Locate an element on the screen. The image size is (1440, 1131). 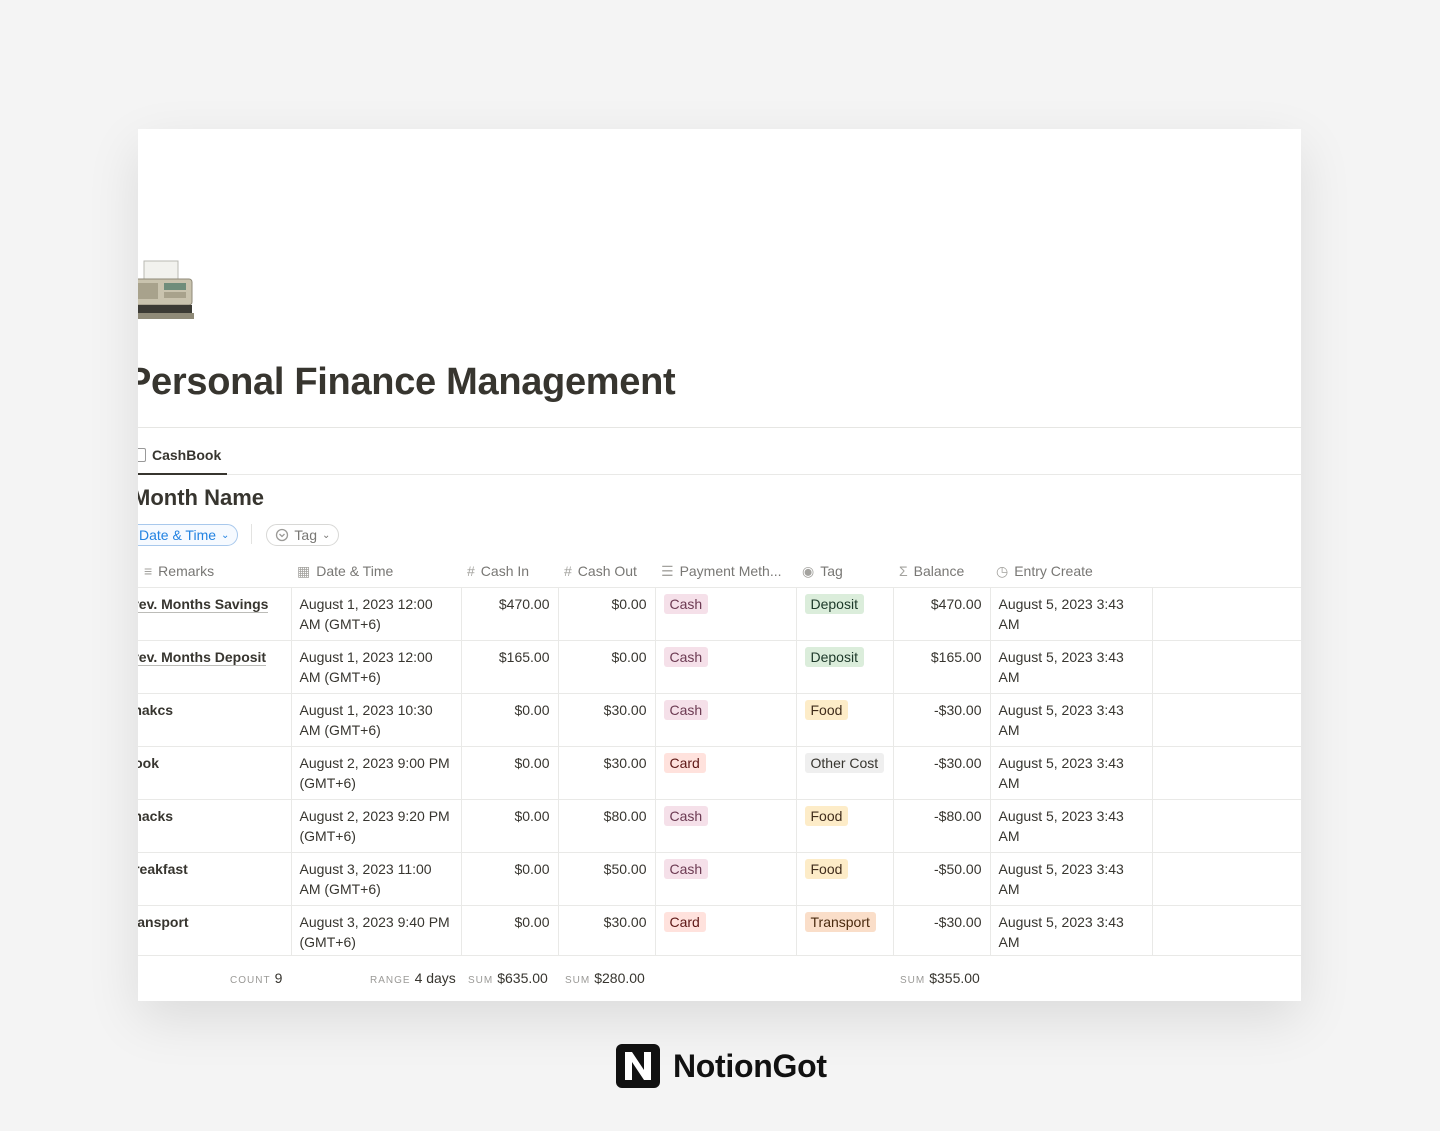
cell-balance: -$50.00 is located at coordinates (942, 879).